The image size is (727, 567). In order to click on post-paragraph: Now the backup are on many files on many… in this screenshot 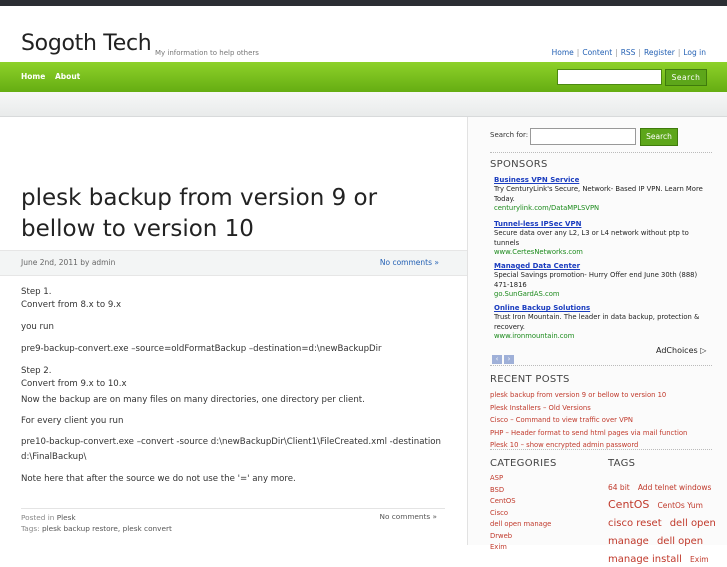, I will do `click(193, 400)`.